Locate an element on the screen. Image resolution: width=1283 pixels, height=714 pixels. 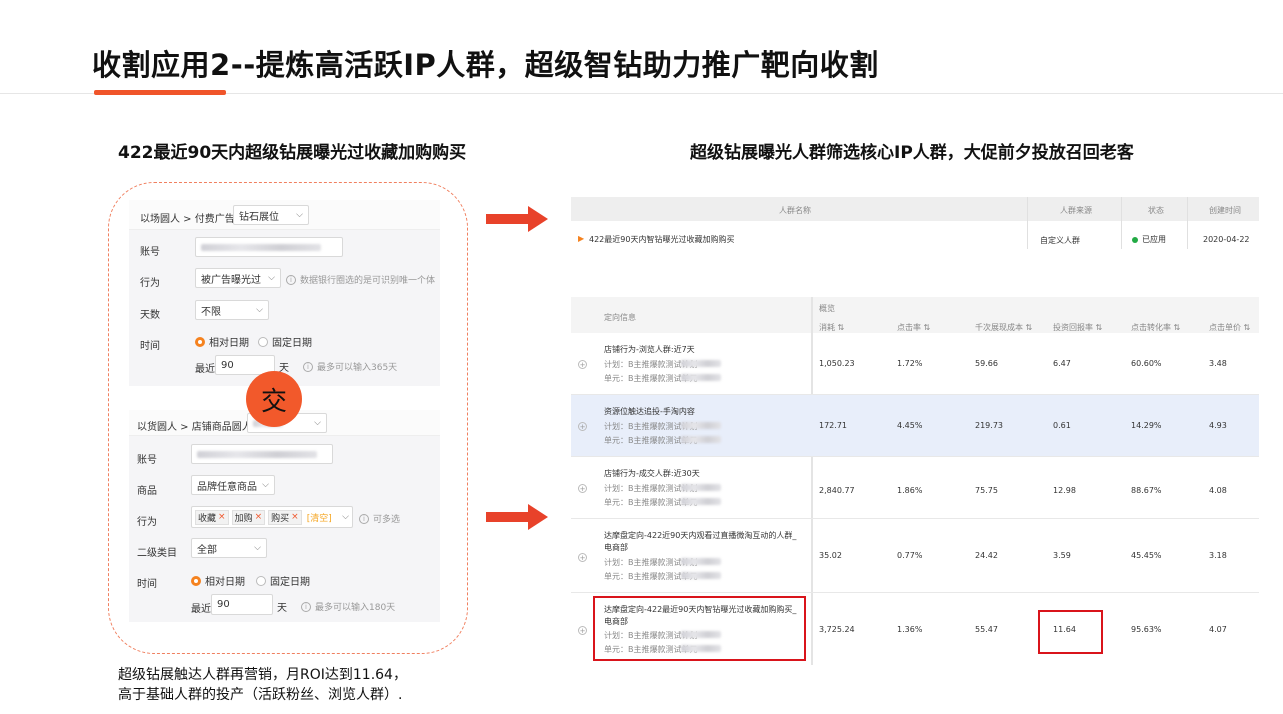
form1-days-select: 不限 ⌵ is located at coordinates (232, 310).